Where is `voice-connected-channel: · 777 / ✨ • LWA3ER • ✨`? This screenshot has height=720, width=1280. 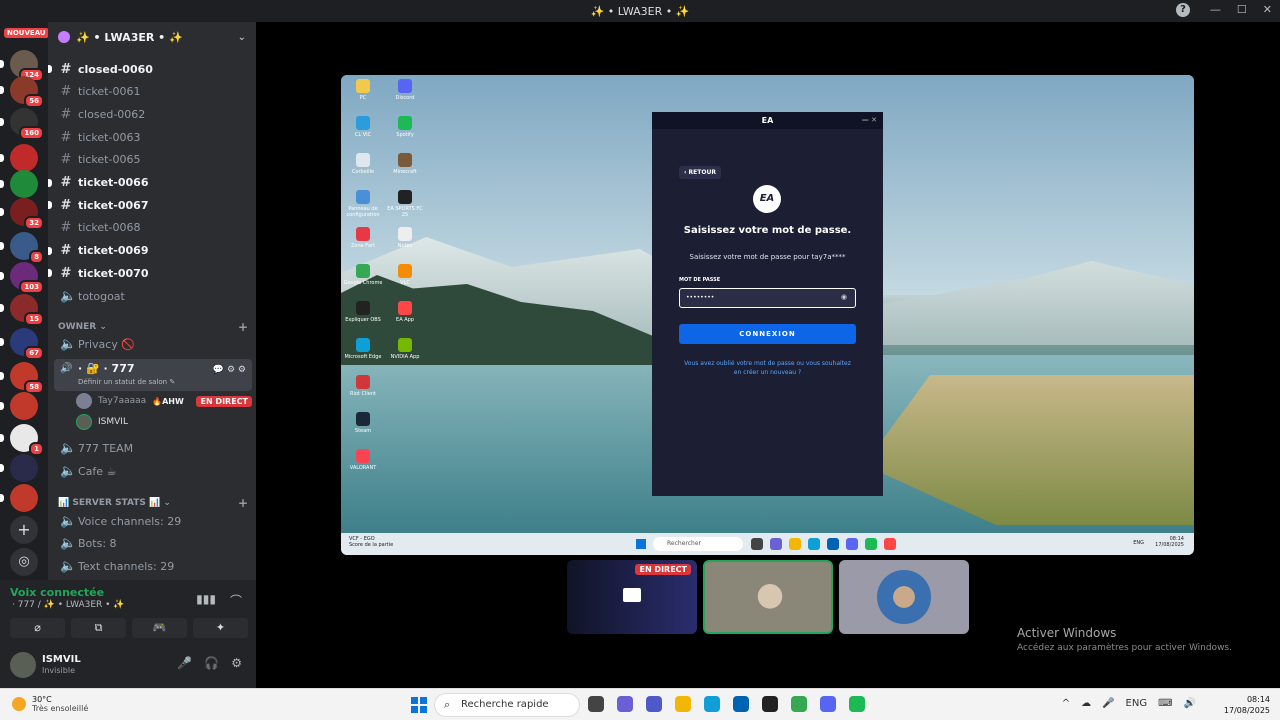 voice-connected-channel: · 777 / ✨ • LWA3ER • ✨ is located at coordinates (68, 605).